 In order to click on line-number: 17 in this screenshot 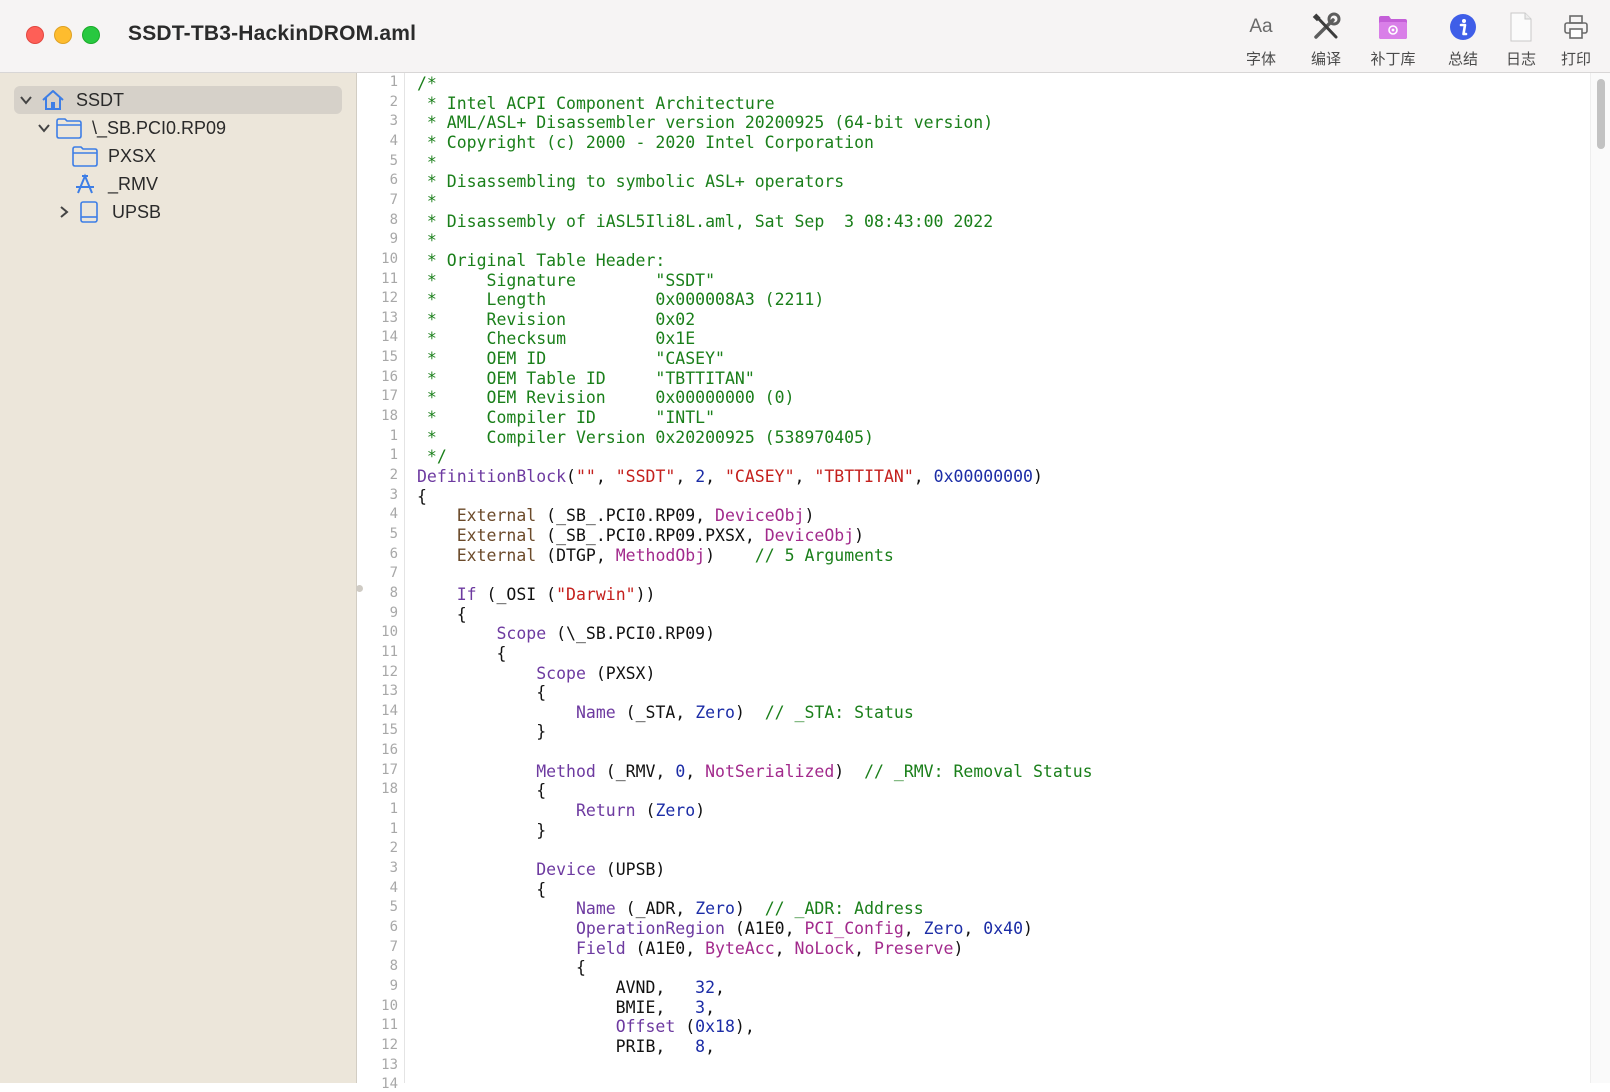, I will do `click(389, 769)`.